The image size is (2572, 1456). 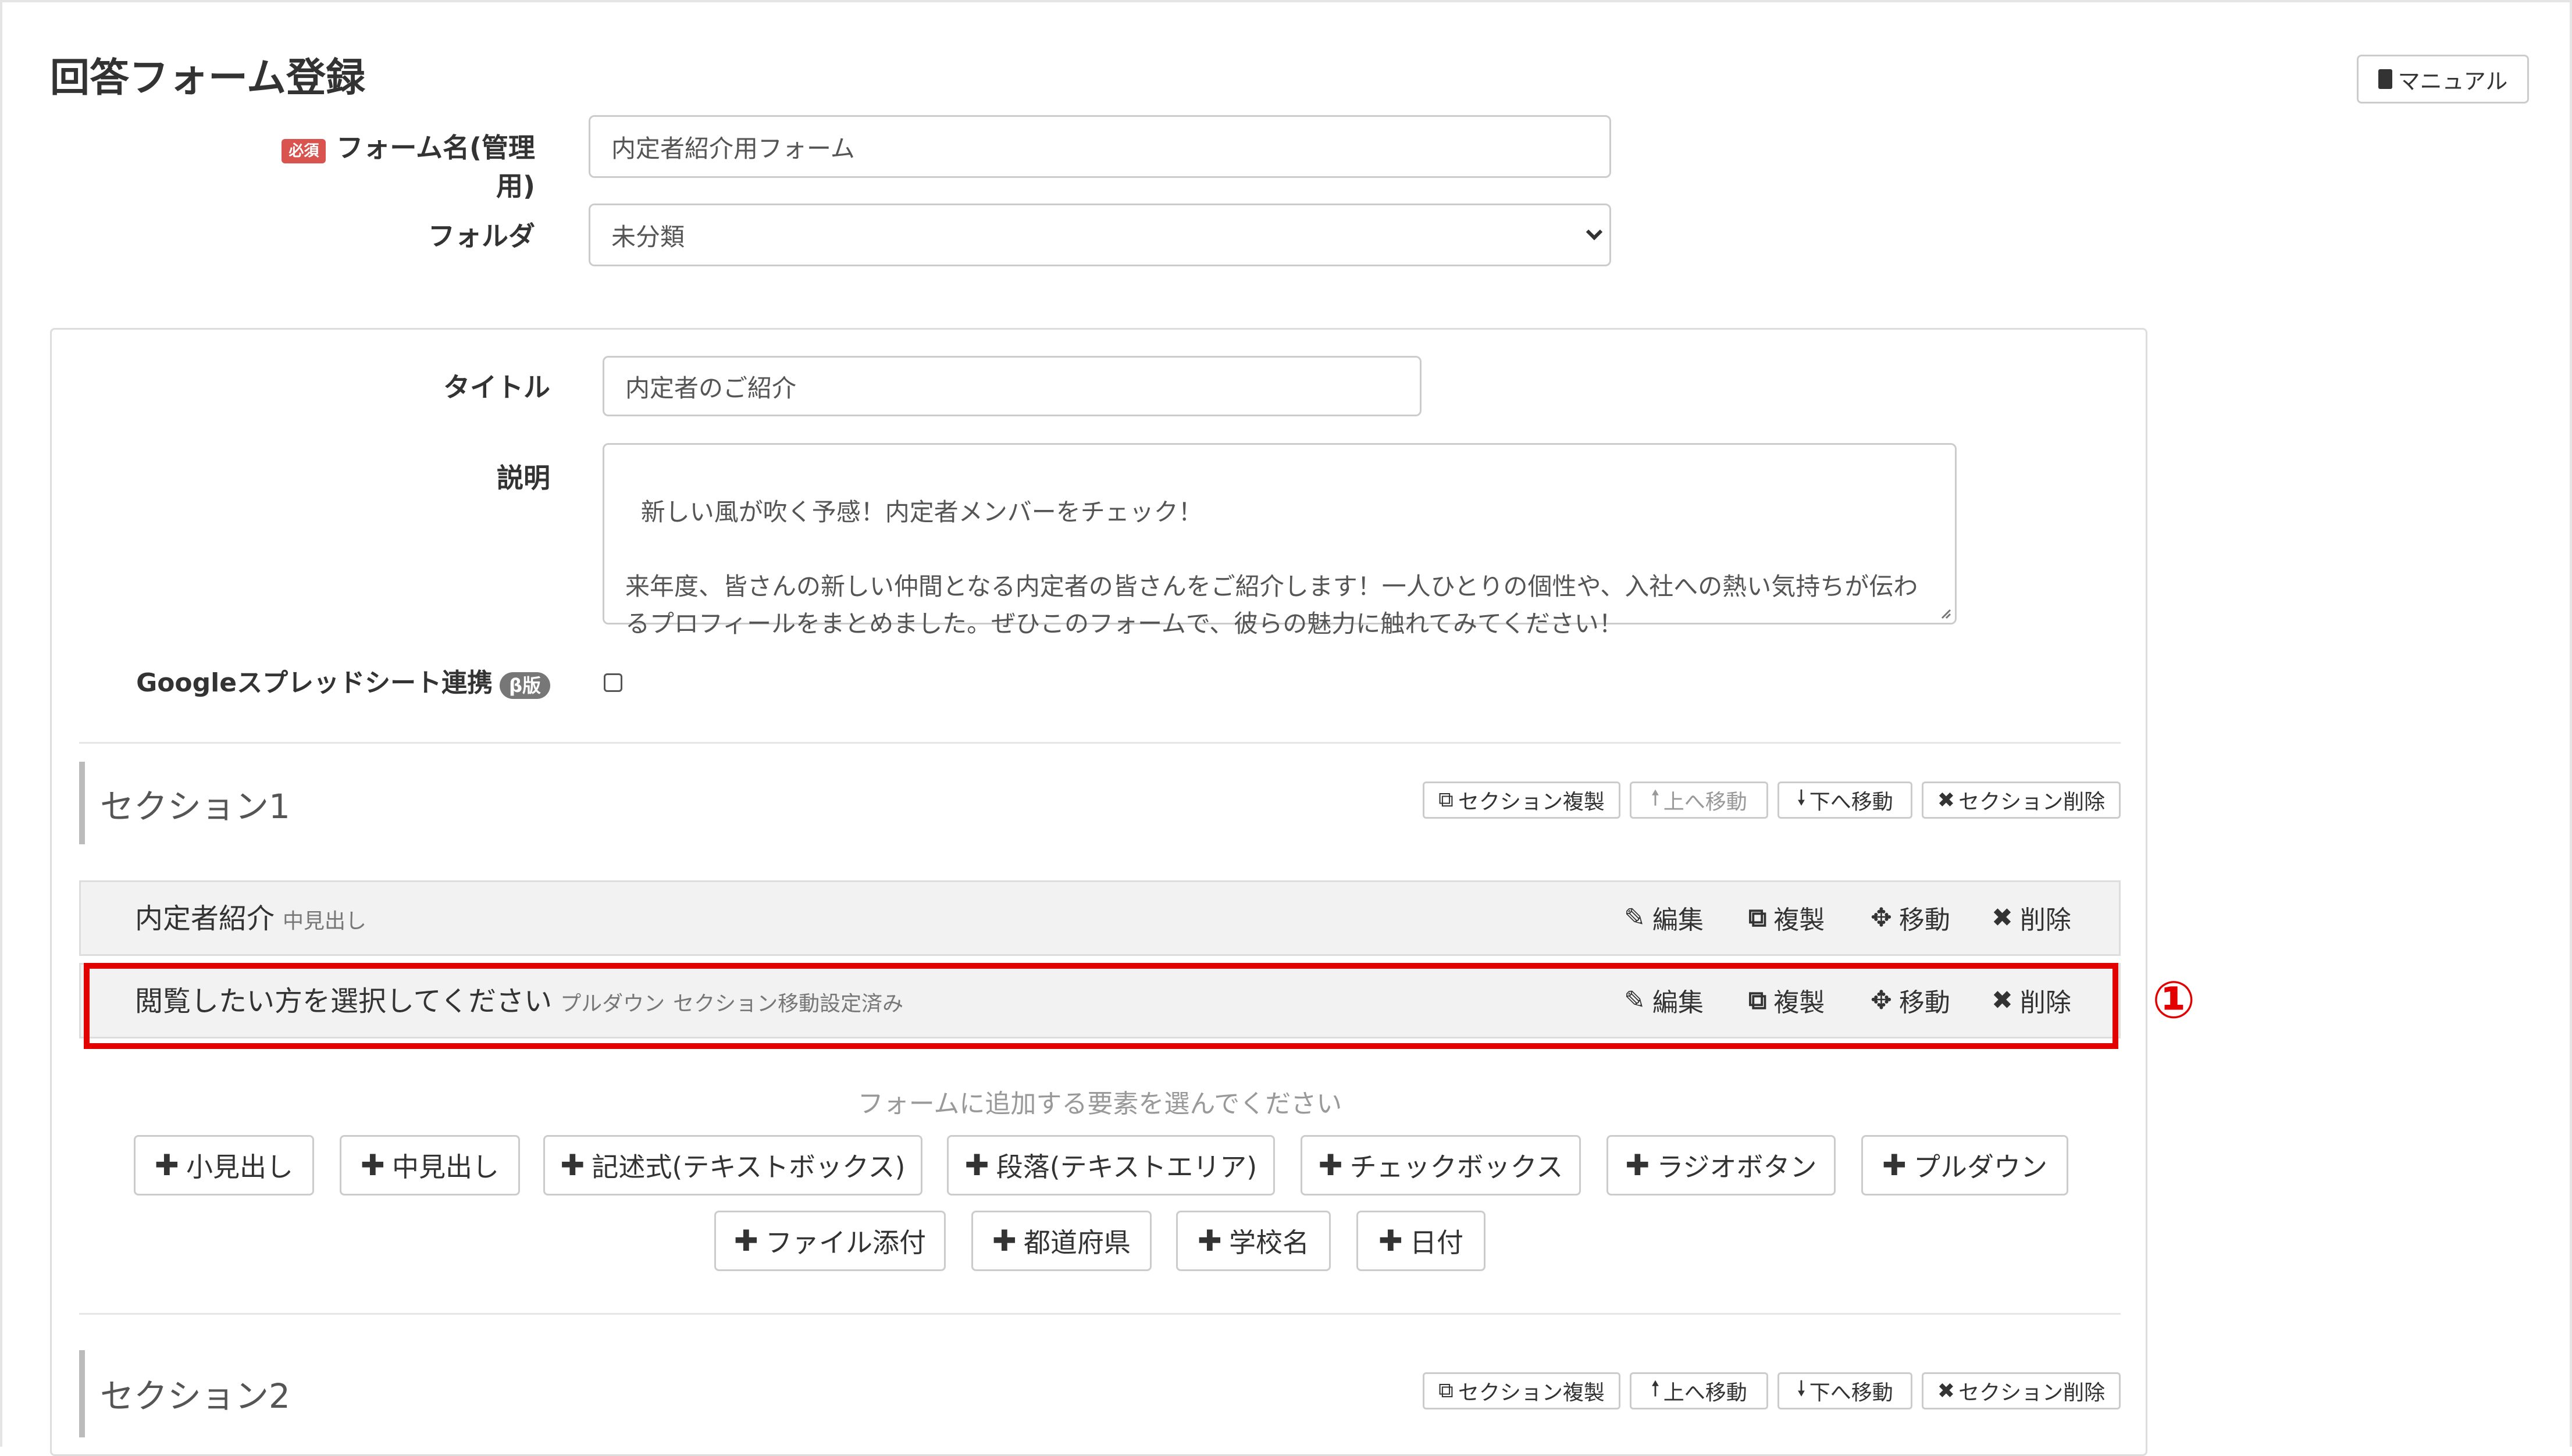 I want to click on google-sheet-checkbox, so click(x=613, y=682).